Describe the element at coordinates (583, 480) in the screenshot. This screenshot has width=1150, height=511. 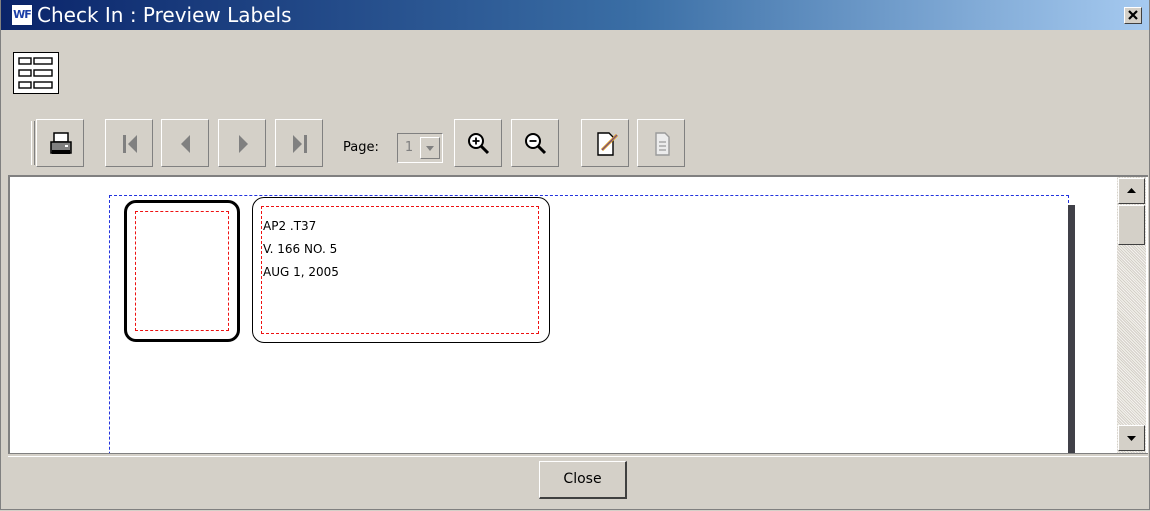
I see `close-button: Close` at that location.